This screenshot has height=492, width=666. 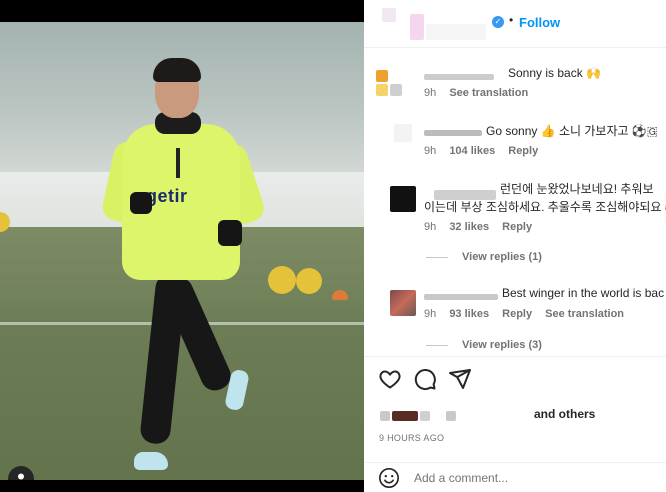 I want to click on comment-text-line: 이는데 부상 조심하세요. 추울수록 조심해야되요 🥰 응원, so click(x=545, y=207).